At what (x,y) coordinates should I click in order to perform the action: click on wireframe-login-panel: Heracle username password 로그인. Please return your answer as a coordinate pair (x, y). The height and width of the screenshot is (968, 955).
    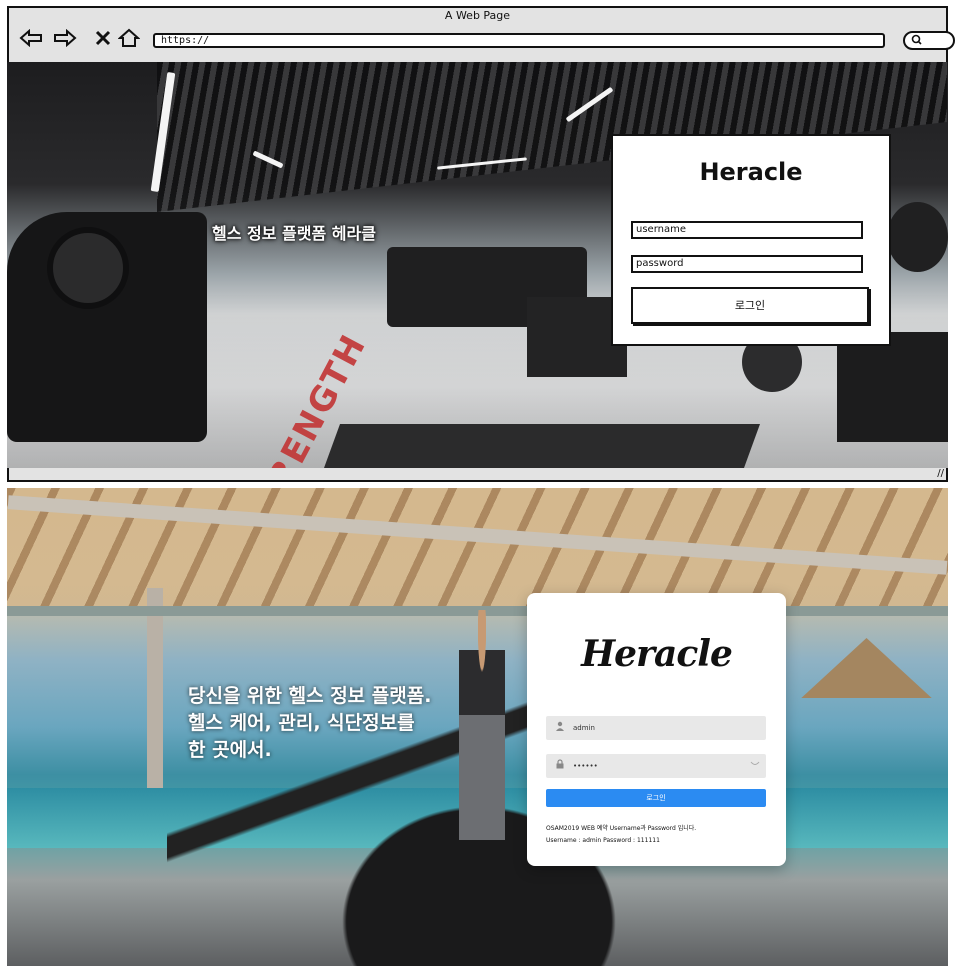
    Looking at the image, I should click on (751, 240).